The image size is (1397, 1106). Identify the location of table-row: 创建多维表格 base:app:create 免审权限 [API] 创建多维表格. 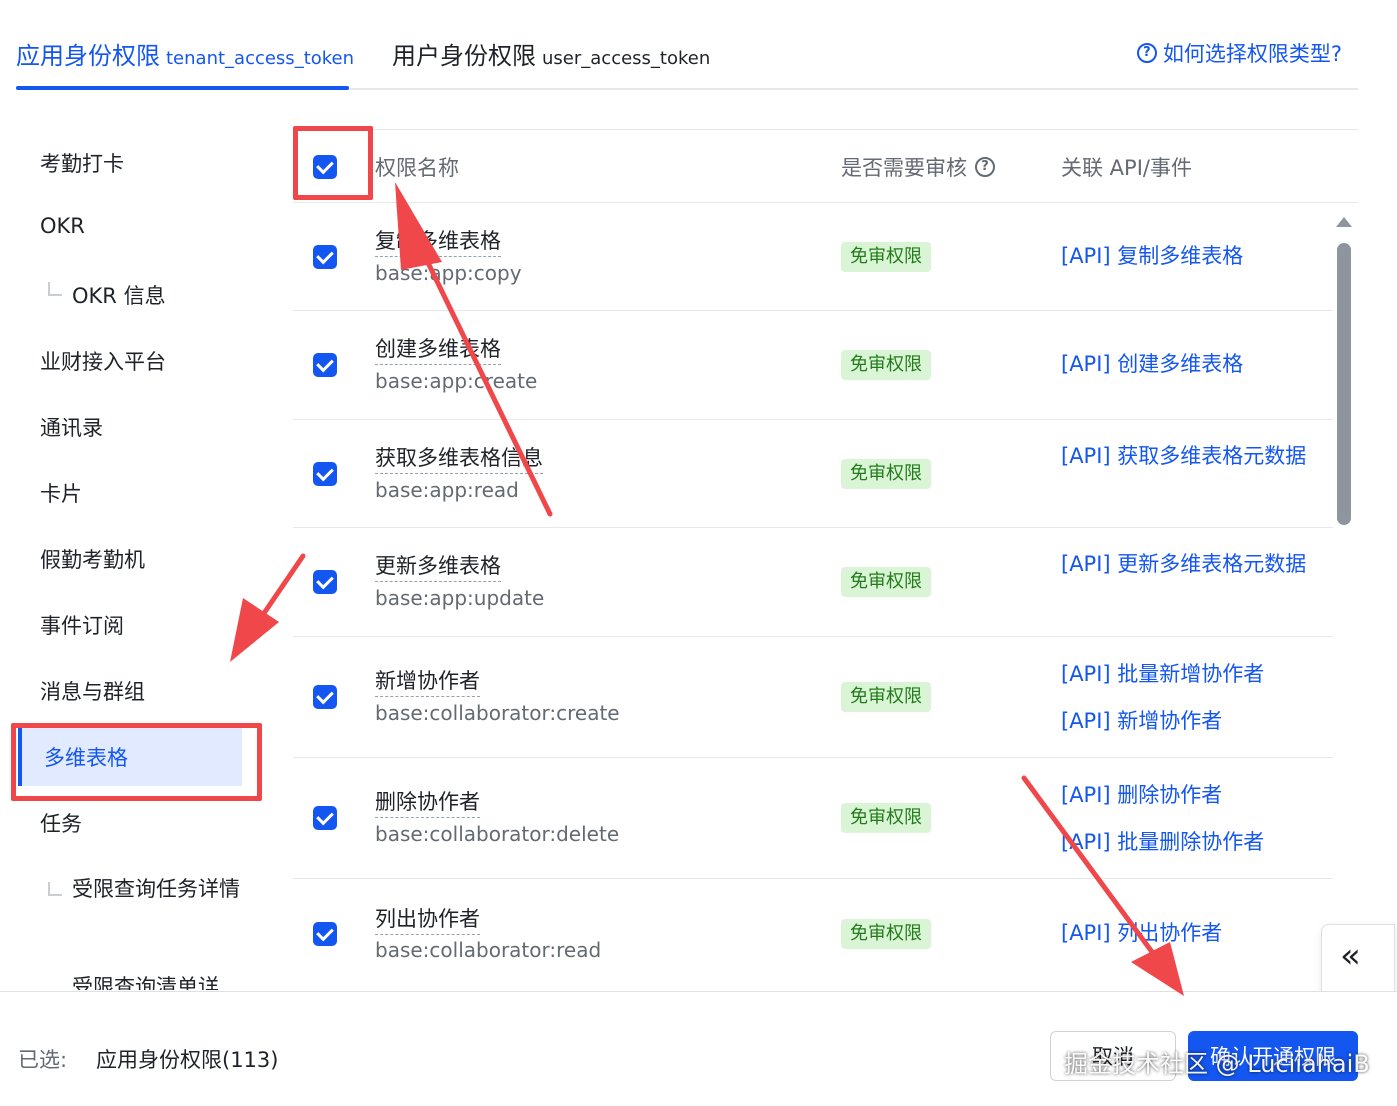
(813, 365).